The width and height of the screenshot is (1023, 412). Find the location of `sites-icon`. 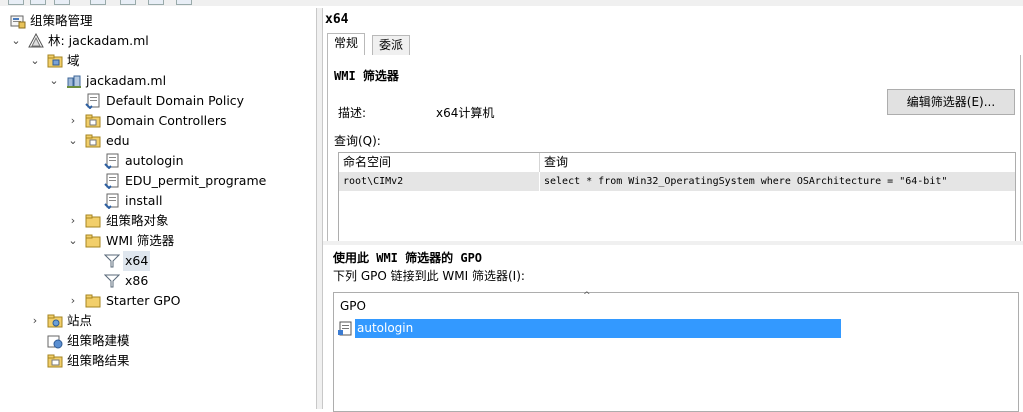

sites-icon is located at coordinates (55, 321).